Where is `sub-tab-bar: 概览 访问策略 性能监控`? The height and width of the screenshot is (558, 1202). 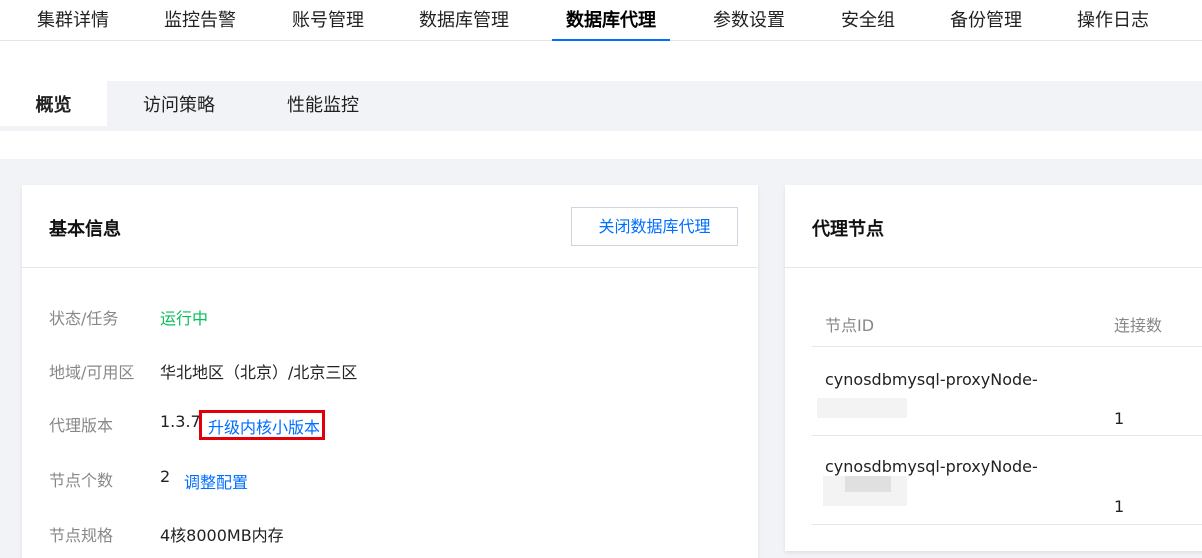 sub-tab-bar: 概览 访问策略 性能监控 is located at coordinates (601, 106).